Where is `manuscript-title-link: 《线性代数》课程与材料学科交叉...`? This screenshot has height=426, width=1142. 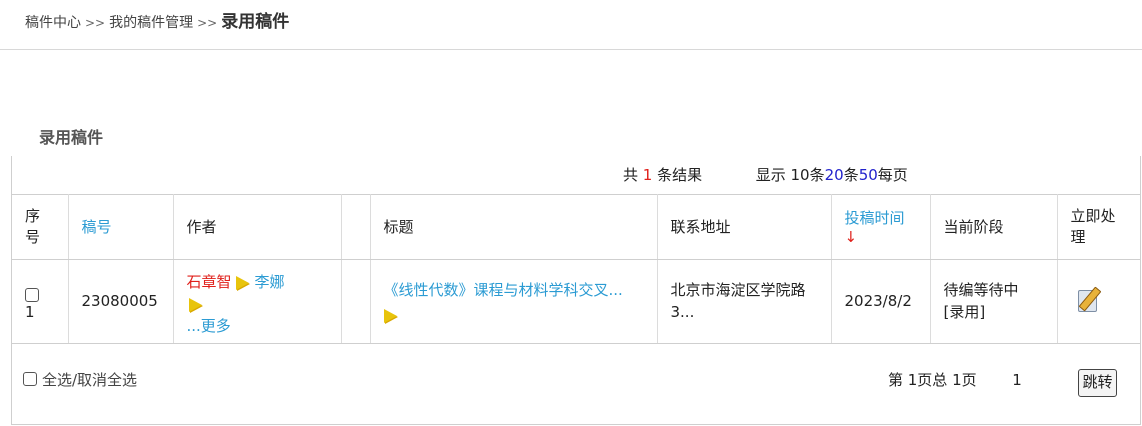 manuscript-title-link: 《线性代数》课程与材料学科交叉... is located at coordinates (503, 290).